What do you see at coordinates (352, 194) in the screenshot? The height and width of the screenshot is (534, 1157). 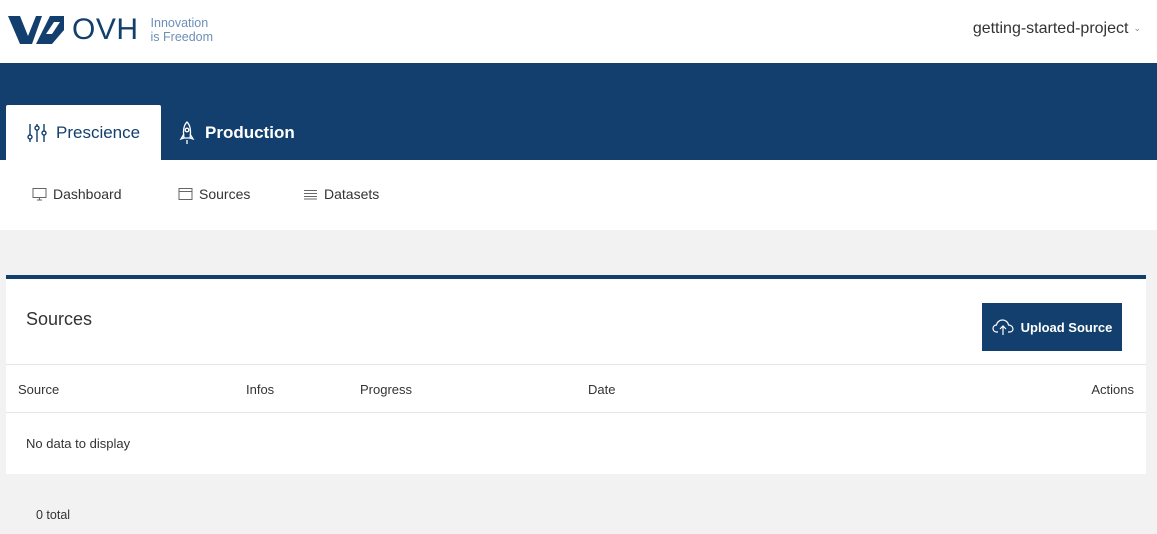 I see `subnav-label: Datasets` at bounding box center [352, 194].